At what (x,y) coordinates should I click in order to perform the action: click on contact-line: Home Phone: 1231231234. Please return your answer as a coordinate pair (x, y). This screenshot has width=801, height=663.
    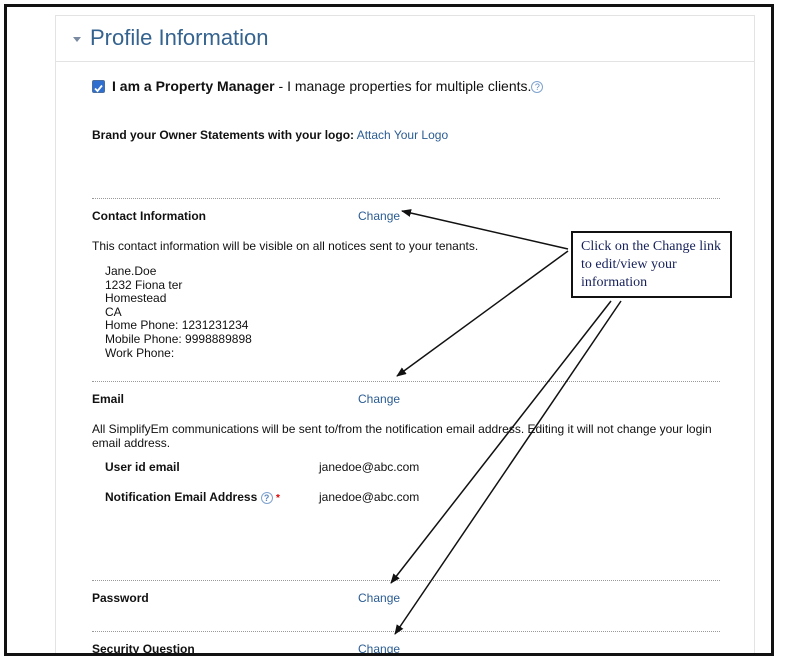
    Looking at the image, I should click on (177, 325).